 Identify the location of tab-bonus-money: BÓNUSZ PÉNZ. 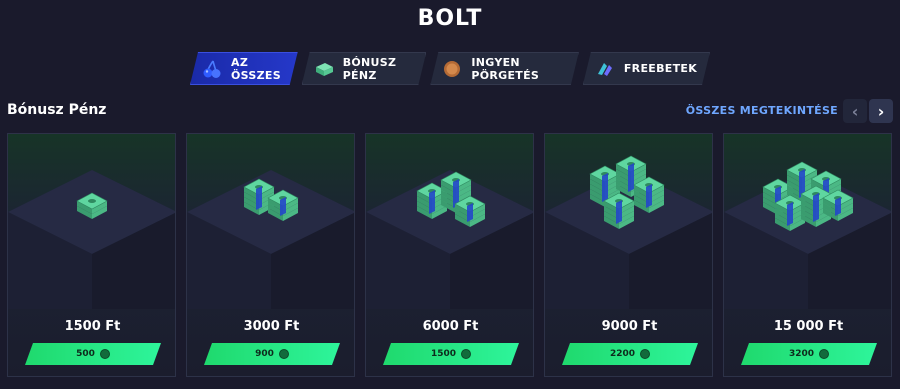
(364, 68).